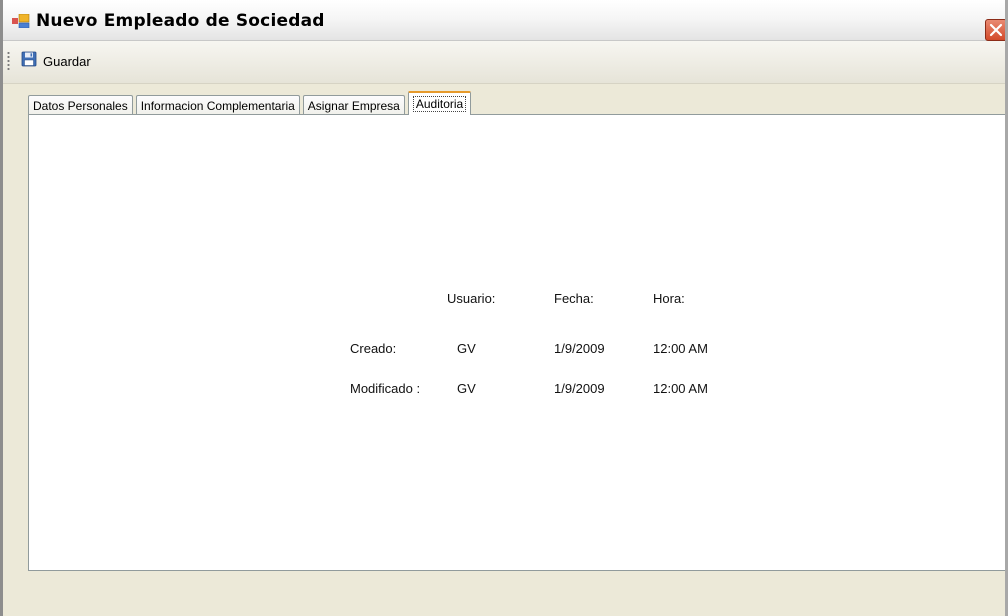 This screenshot has height=616, width=1008. What do you see at coordinates (504, 593) in the screenshot?
I see `window-bottom-area` at bounding box center [504, 593].